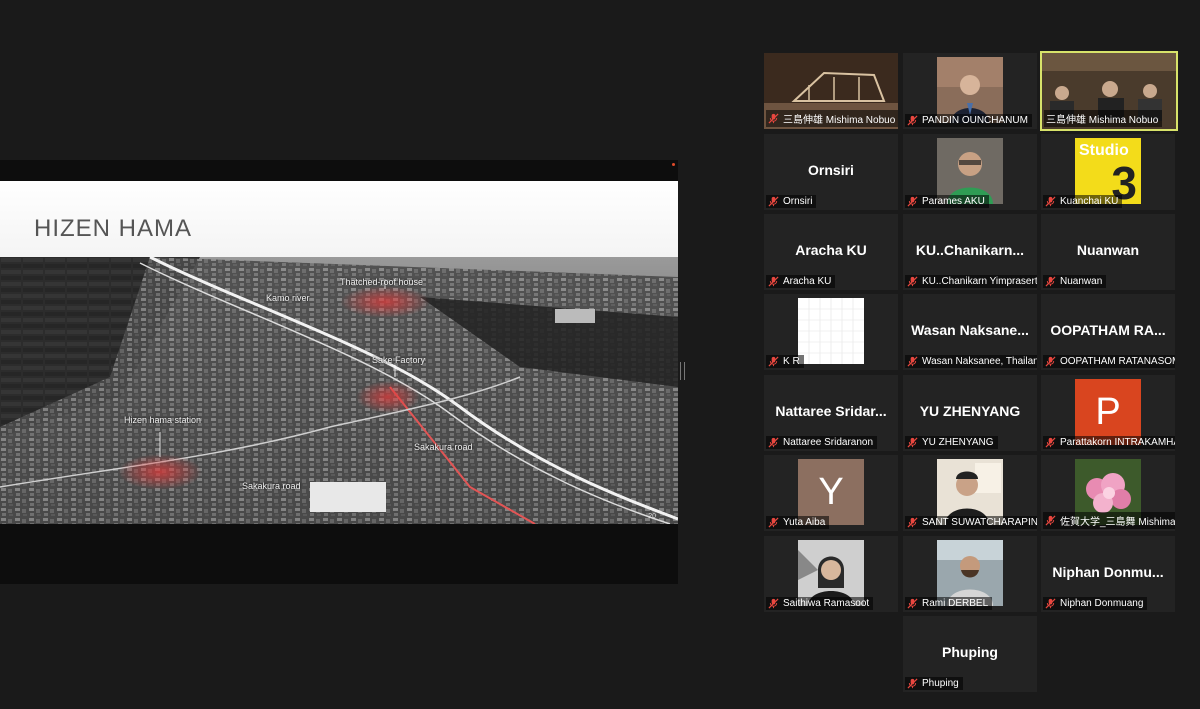 The width and height of the screenshot is (1200, 709). What do you see at coordinates (399, 360) in the screenshot?
I see `map-label-sake-factory: Sake Factory` at bounding box center [399, 360].